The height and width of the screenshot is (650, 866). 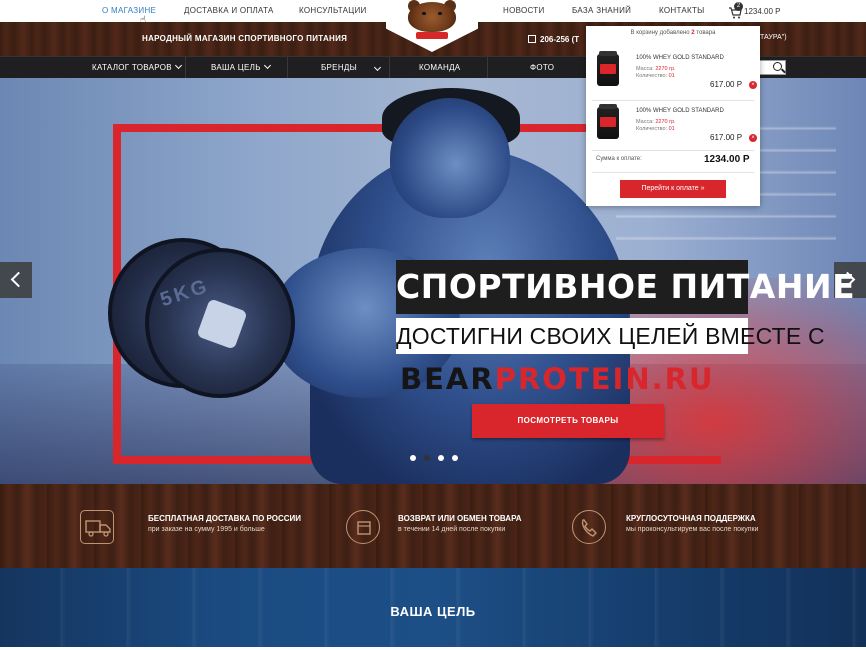 What do you see at coordinates (771, 67) in the screenshot?
I see `search-input` at bounding box center [771, 67].